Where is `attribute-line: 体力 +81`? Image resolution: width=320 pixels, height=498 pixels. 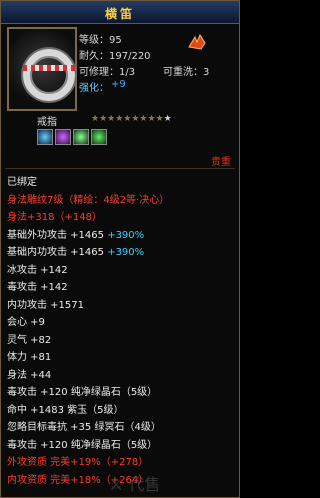 attribute-line: 体力 +81 is located at coordinates (29, 357).